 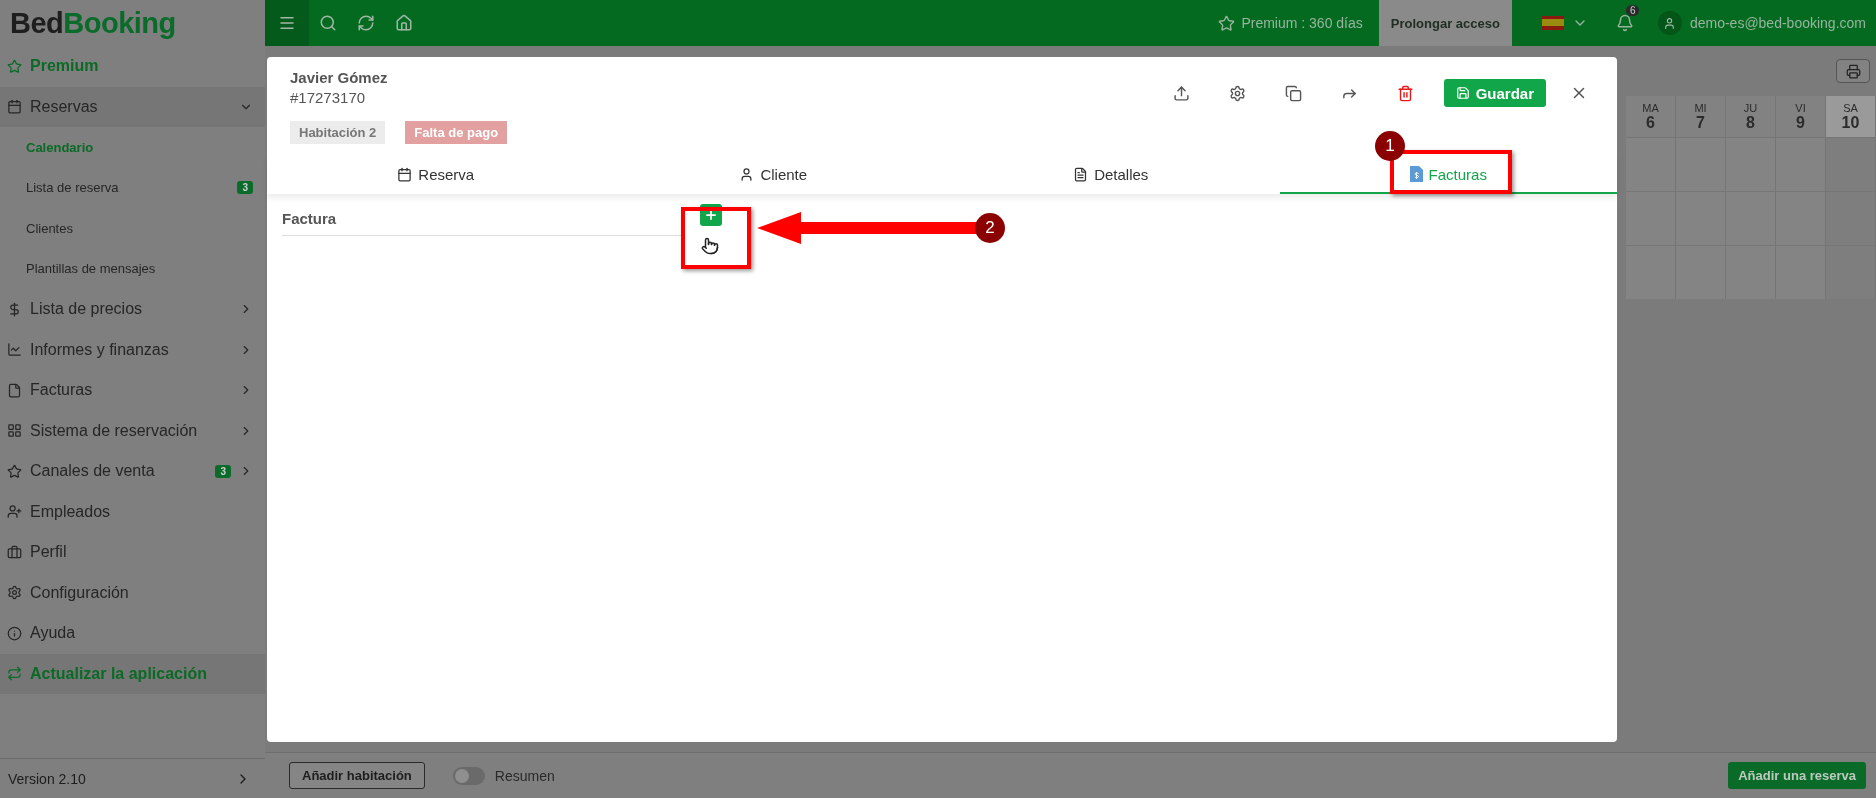 What do you see at coordinates (710, 246) in the screenshot?
I see `hand-cursor-icon` at bounding box center [710, 246].